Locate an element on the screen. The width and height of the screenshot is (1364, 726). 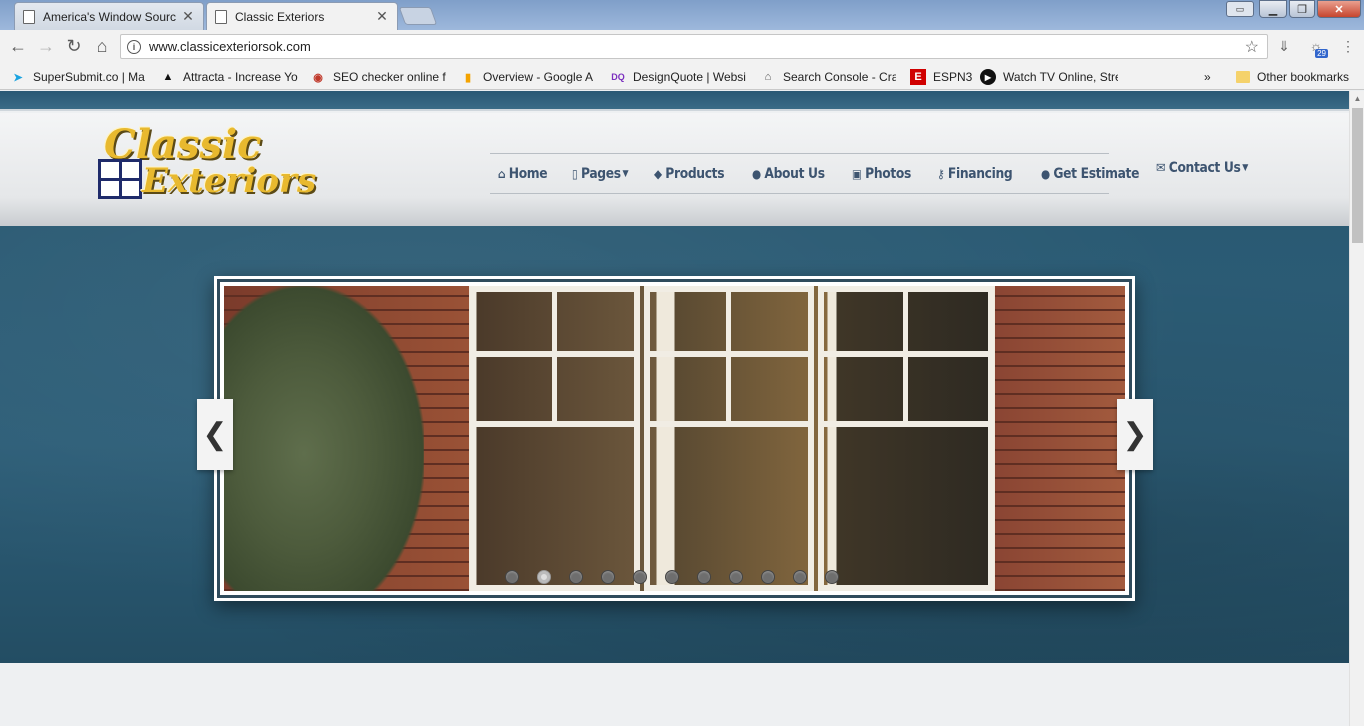
analytics-icon: ▮ is located at coordinates (468, 77).